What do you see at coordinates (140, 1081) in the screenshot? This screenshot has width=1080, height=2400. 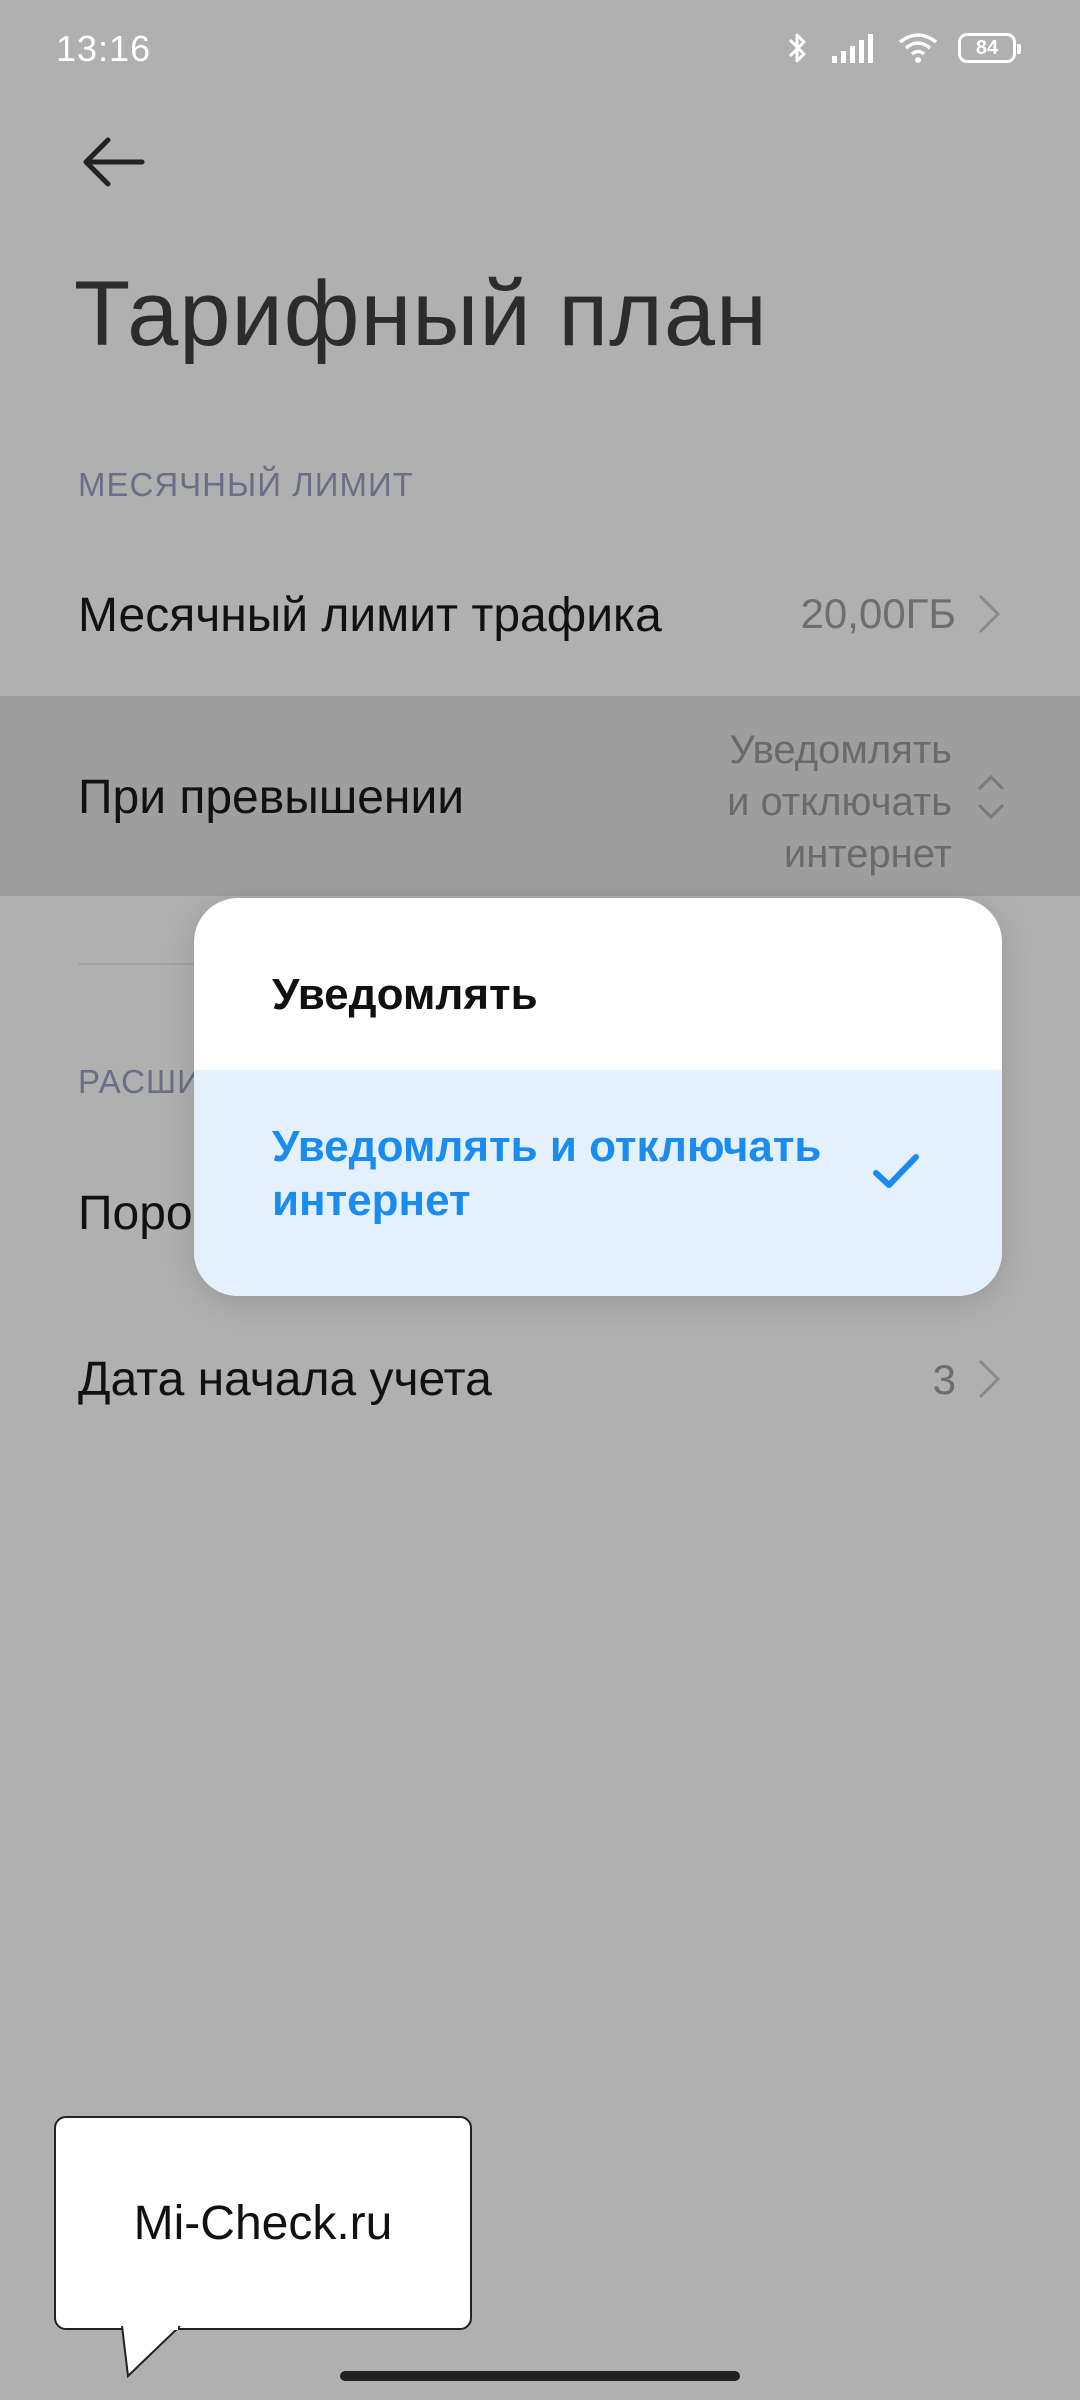 I see `section-label-advanced: РАСШИ` at bounding box center [140, 1081].